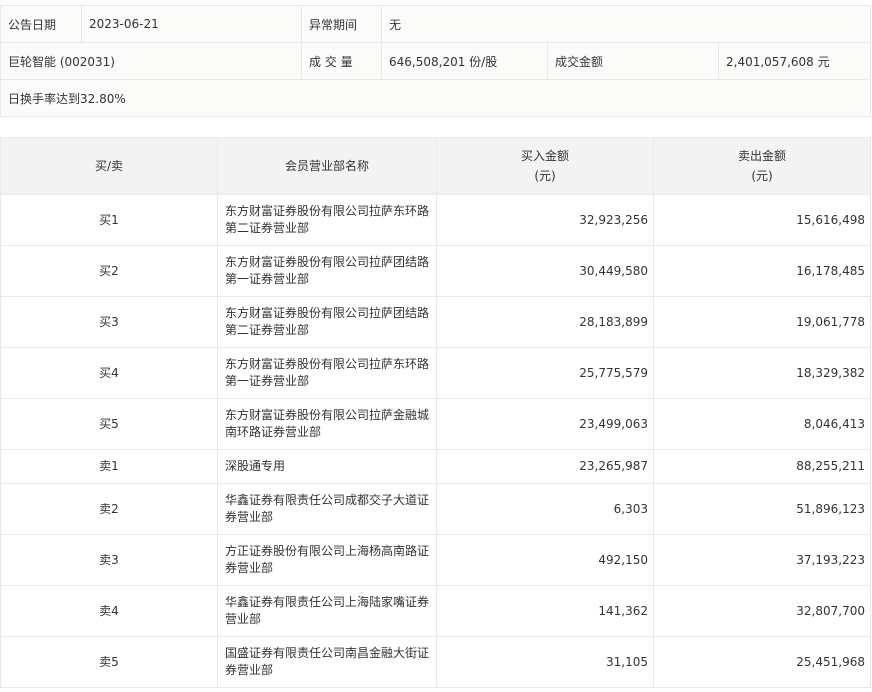 The image size is (872, 692). Describe the element at coordinates (544, 156) in the screenshot. I see `header-buy-label: 买入金额` at that location.